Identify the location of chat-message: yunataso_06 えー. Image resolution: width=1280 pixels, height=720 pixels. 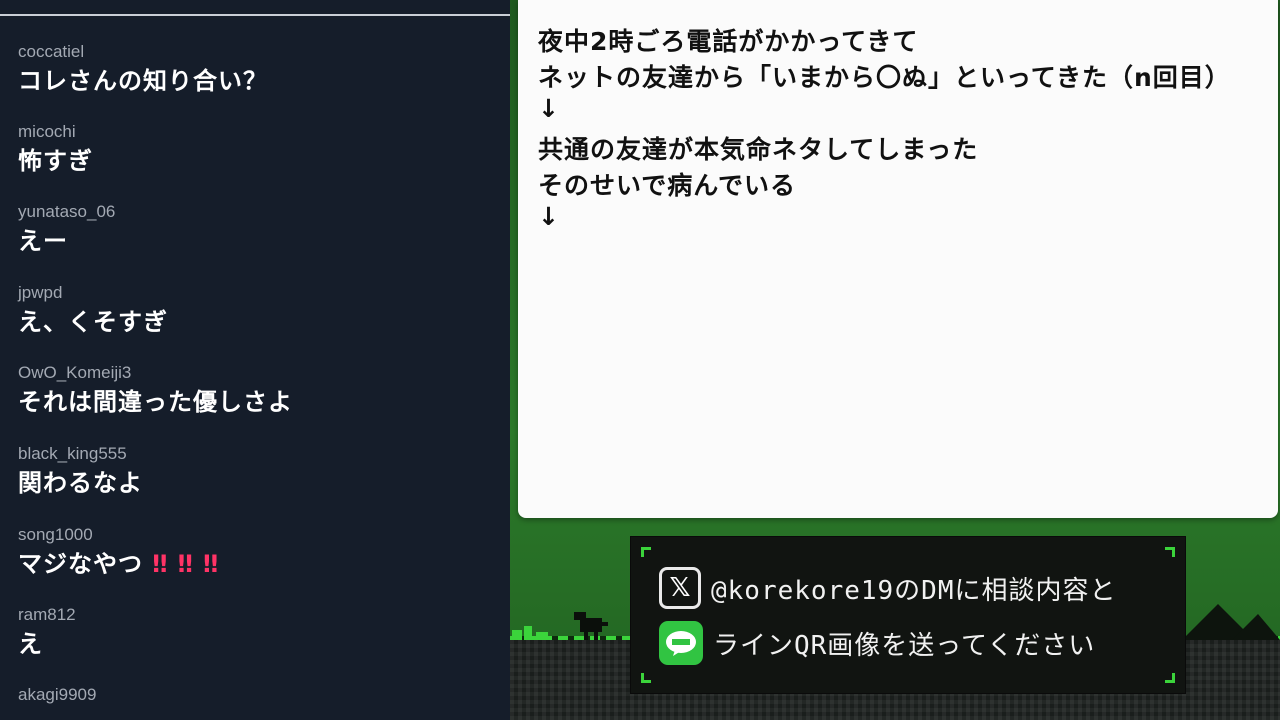
(66, 229).